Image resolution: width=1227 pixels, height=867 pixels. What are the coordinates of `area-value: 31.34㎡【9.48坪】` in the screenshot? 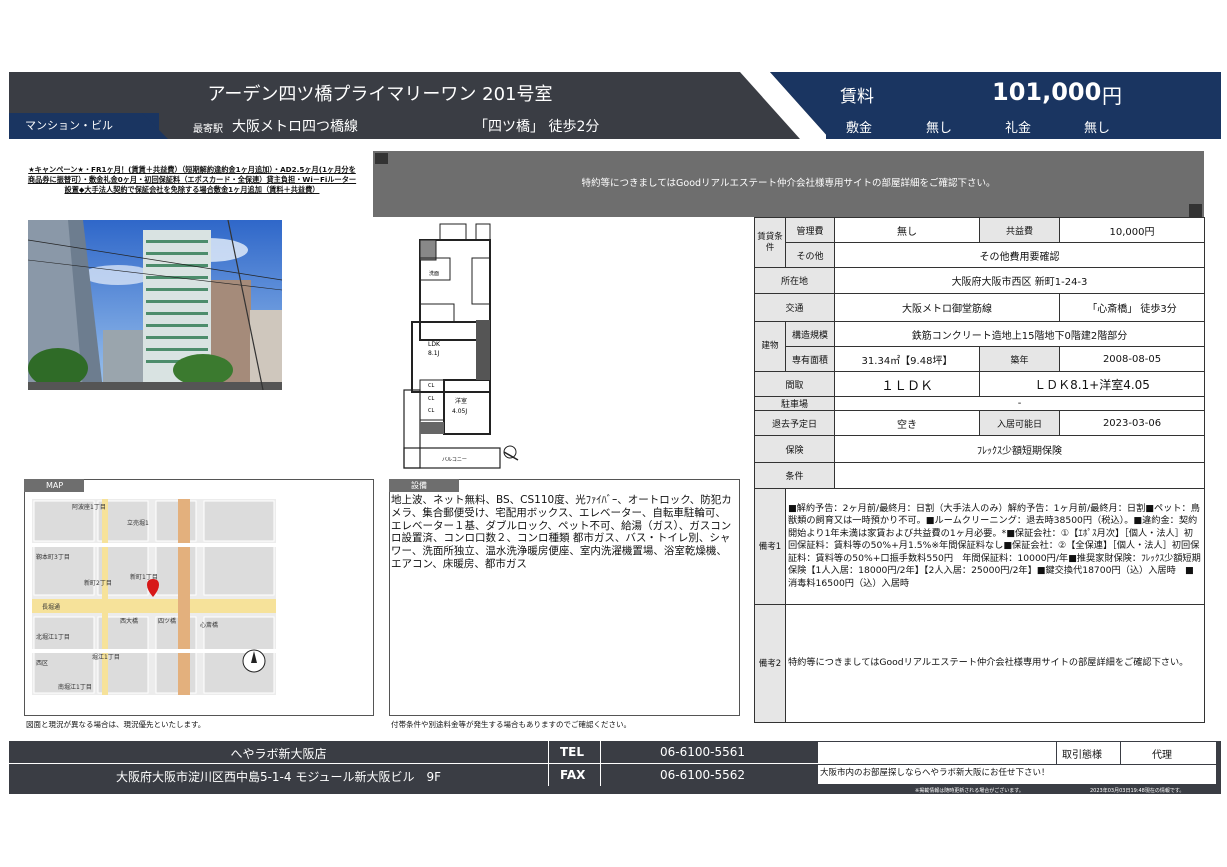 It's located at (907, 359).